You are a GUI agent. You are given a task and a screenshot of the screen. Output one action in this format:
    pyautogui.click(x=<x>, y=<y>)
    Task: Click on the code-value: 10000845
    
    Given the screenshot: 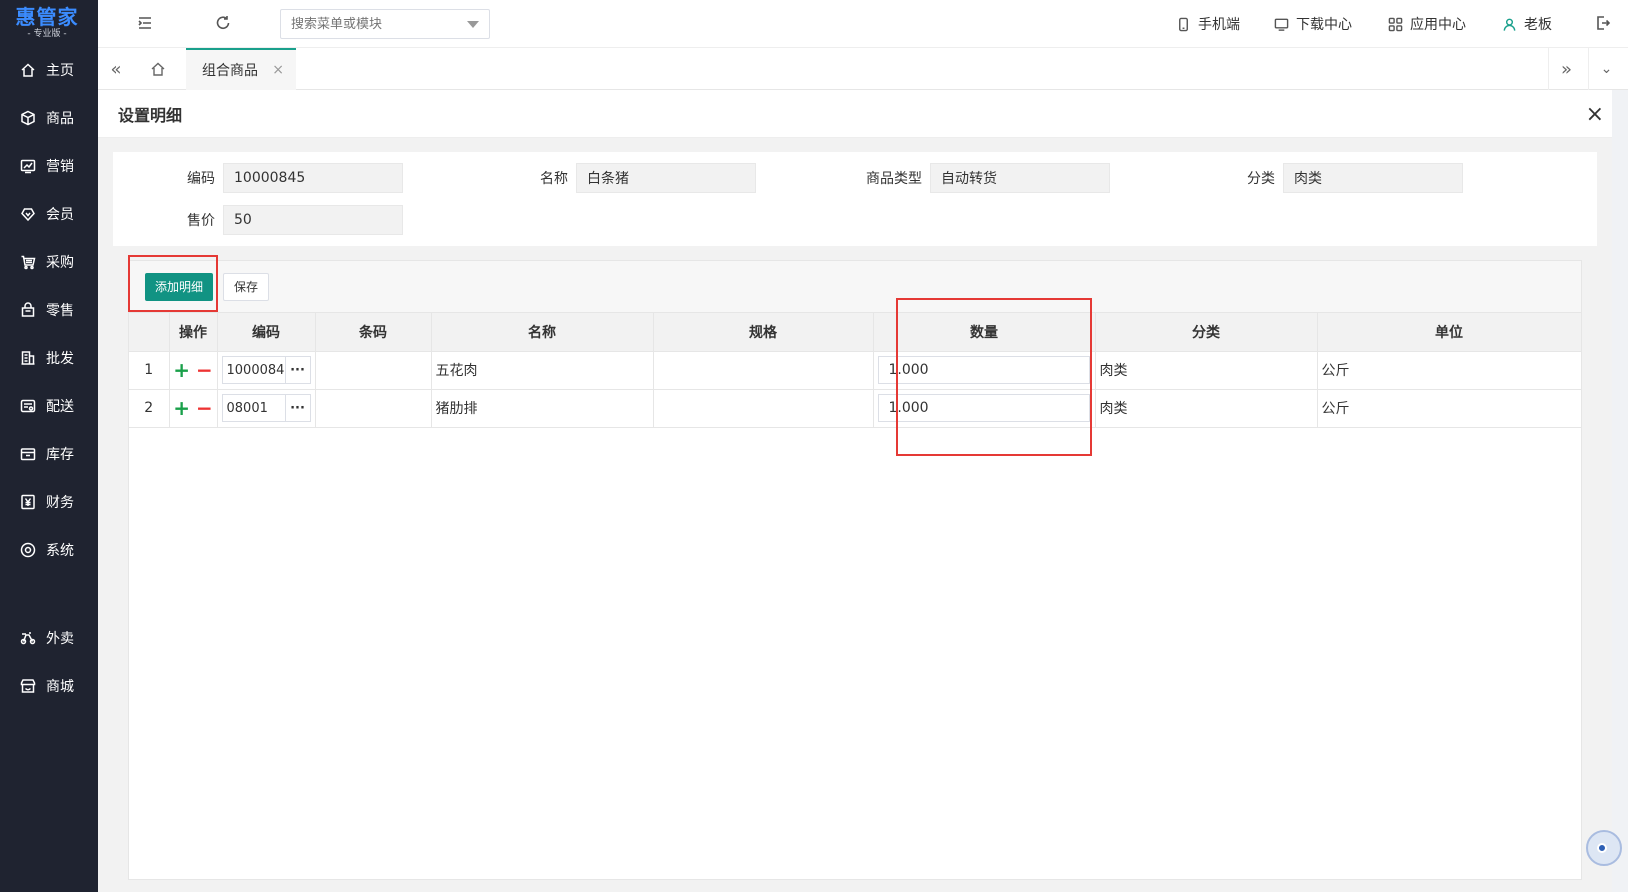 What is the action you would take?
    pyautogui.click(x=313, y=178)
    